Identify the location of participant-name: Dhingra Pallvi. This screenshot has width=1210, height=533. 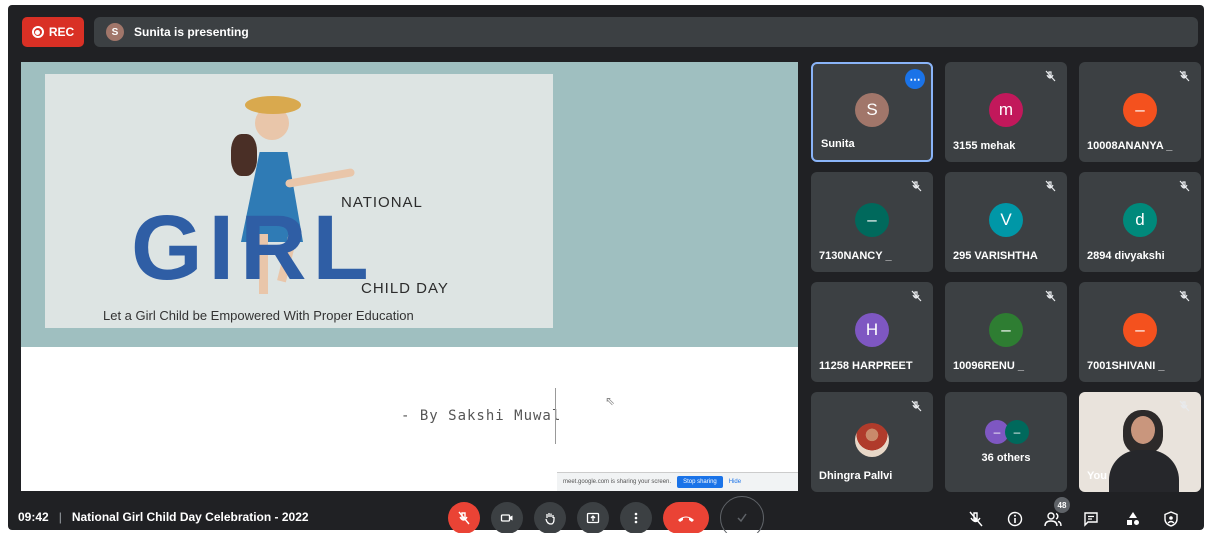
(856, 476).